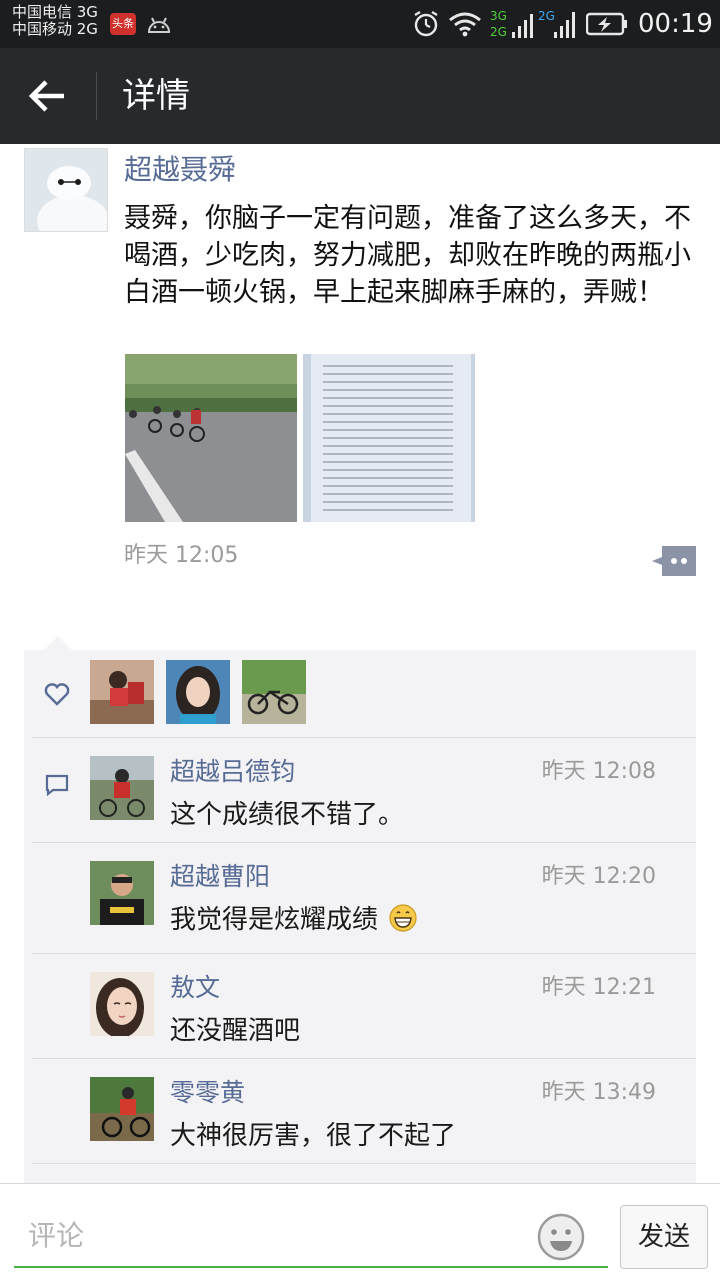 This screenshot has height=1280, width=720. Describe the element at coordinates (220, 877) in the screenshot. I see `commenter-name: 超越曹阳` at that location.